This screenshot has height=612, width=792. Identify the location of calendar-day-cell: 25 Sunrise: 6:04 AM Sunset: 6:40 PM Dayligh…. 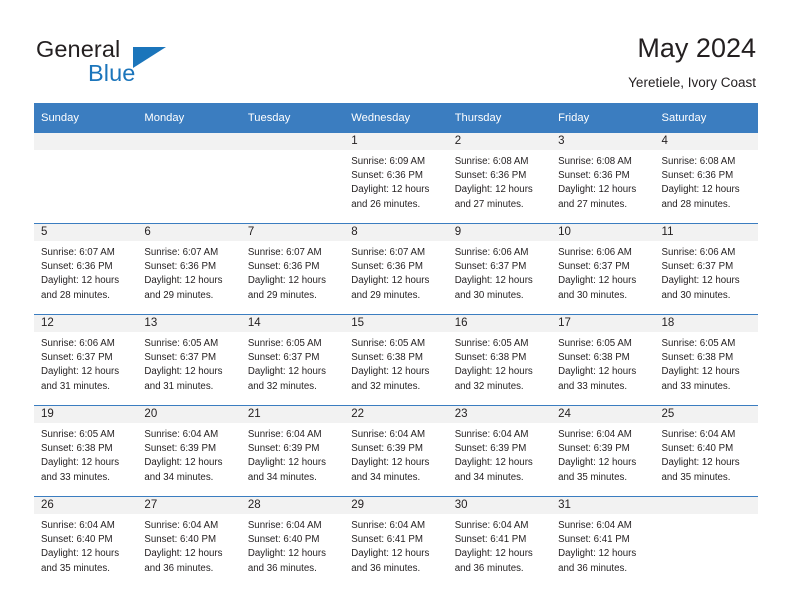
(706, 451).